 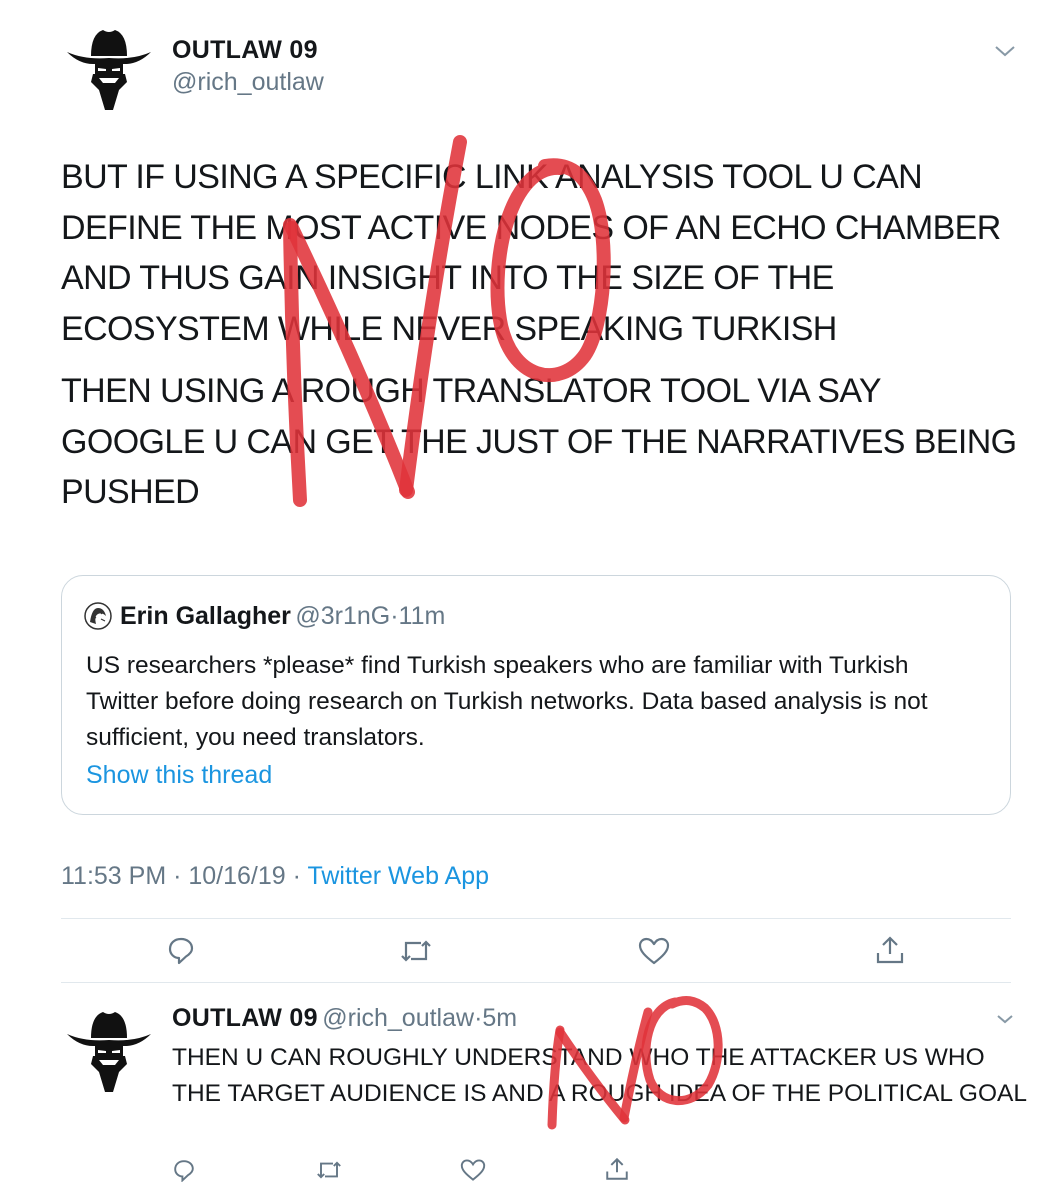 I want to click on author-handle: @rich_outlaw, so click(x=248, y=82).